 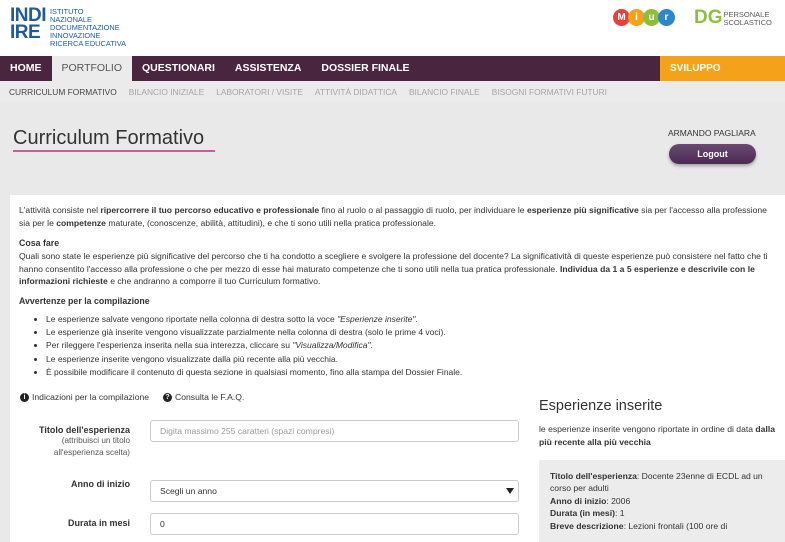 I want to click on user-name: ARMANDO PAGLIARA, so click(x=712, y=133).